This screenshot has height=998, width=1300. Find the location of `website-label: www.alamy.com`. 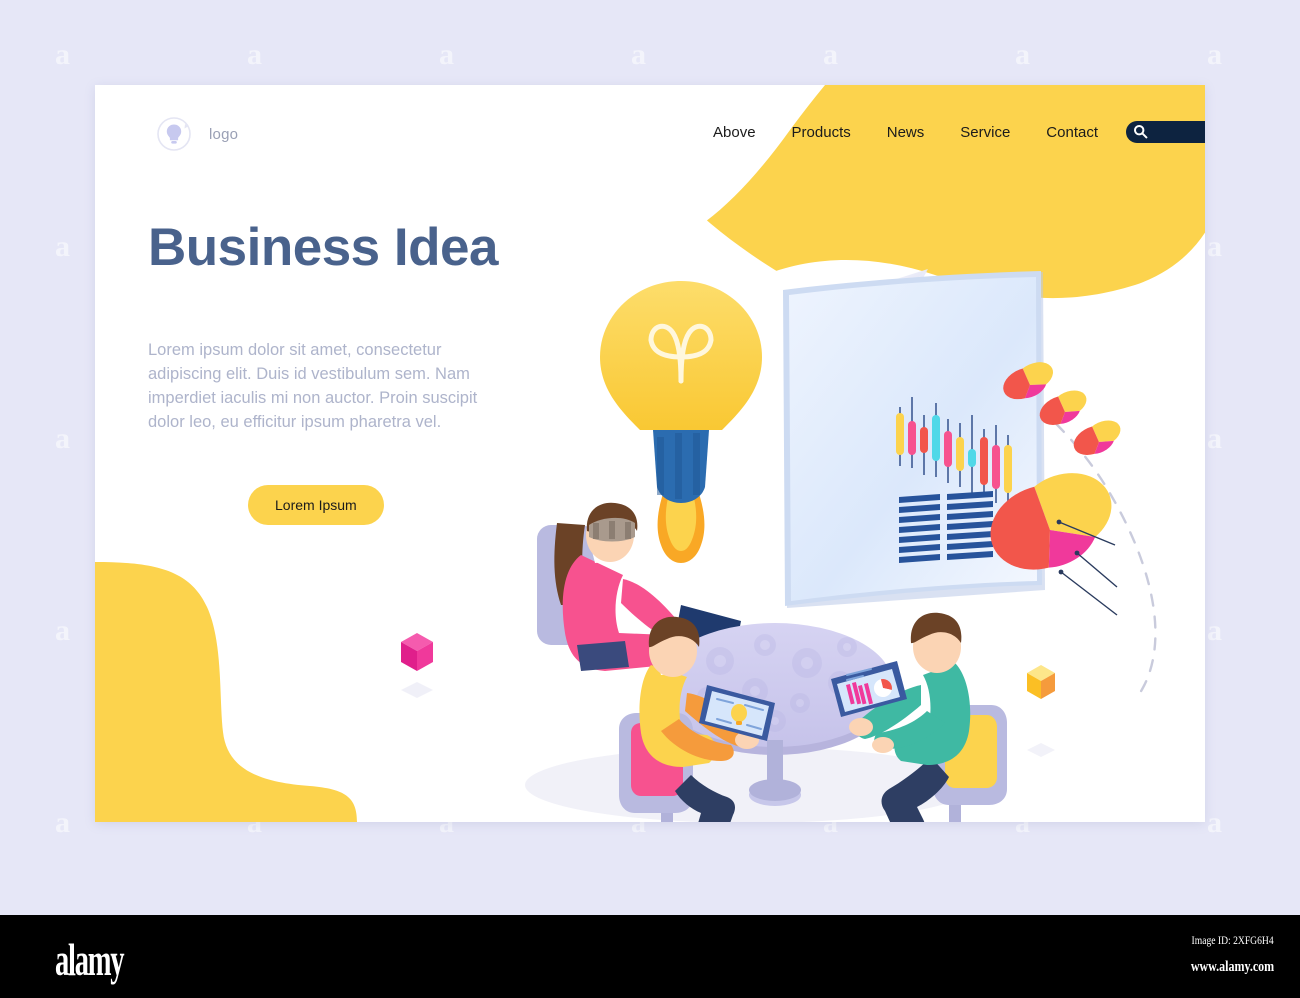

website-label: www.alamy.com is located at coordinates (1232, 967).